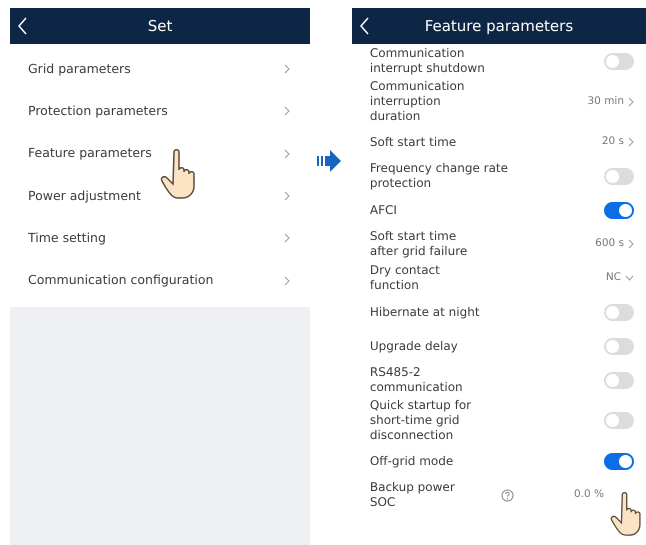  I want to click on forward-arrow-icon, so click(329, 161).